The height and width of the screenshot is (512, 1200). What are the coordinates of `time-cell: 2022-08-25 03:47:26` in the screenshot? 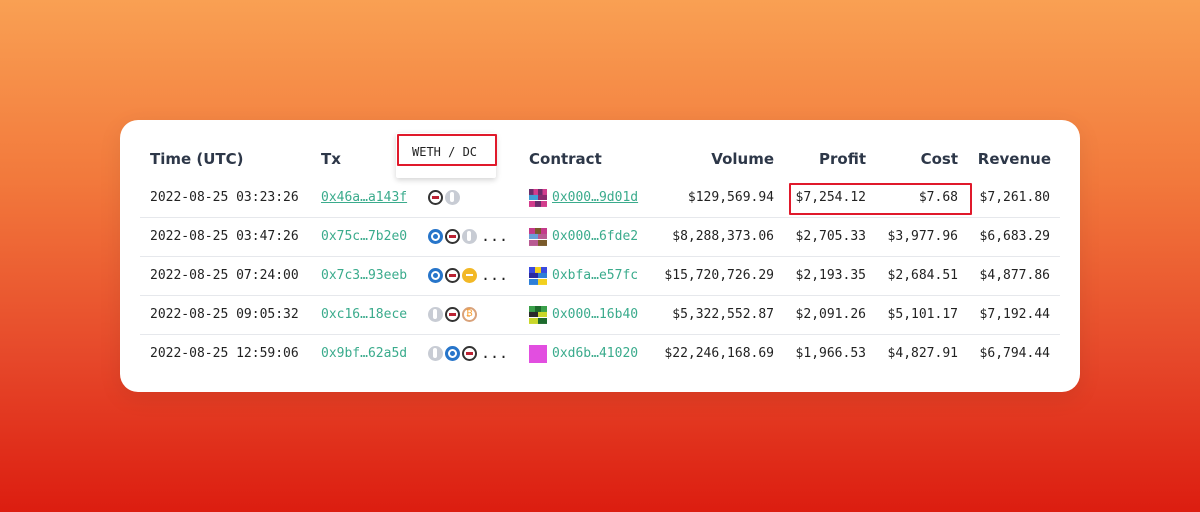 It's located at (224, 236).